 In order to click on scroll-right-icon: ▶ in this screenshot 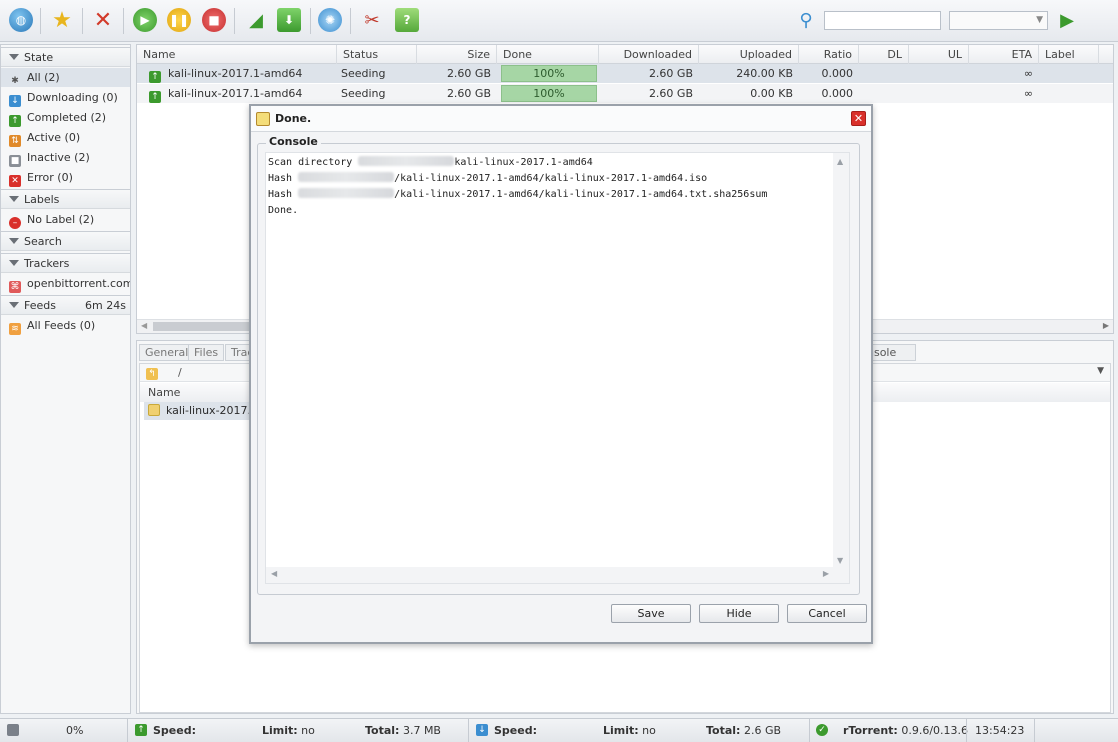, I will do `click(826, 573)`.